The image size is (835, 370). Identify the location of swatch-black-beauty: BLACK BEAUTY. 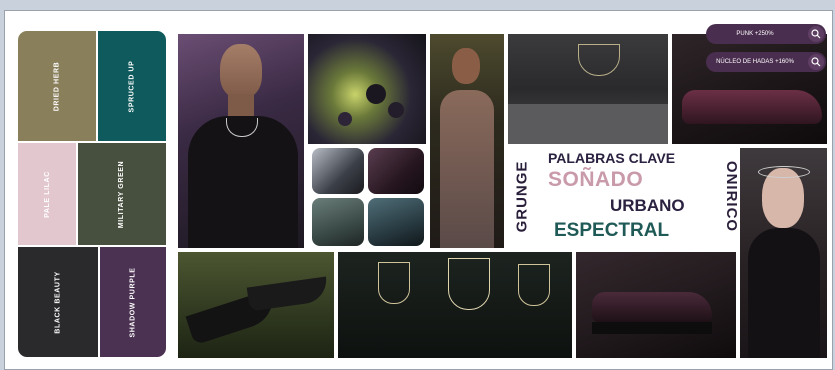
(58, 302).